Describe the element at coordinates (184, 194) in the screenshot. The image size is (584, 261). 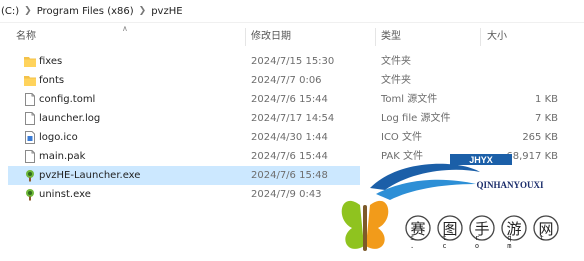
I see `file-row: uninst.exe 2024/7/9 0:43` at that location.